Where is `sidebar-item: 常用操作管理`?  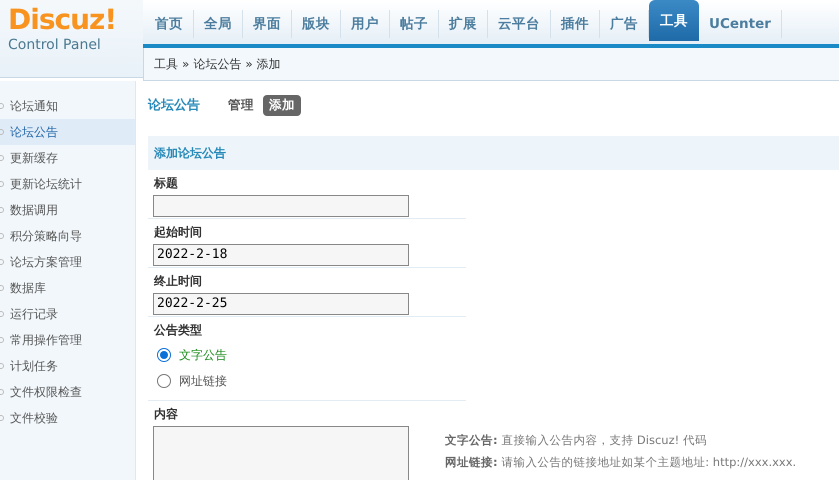 sidebar-item: 常用操作管理 is located at coordinates (67, 340).